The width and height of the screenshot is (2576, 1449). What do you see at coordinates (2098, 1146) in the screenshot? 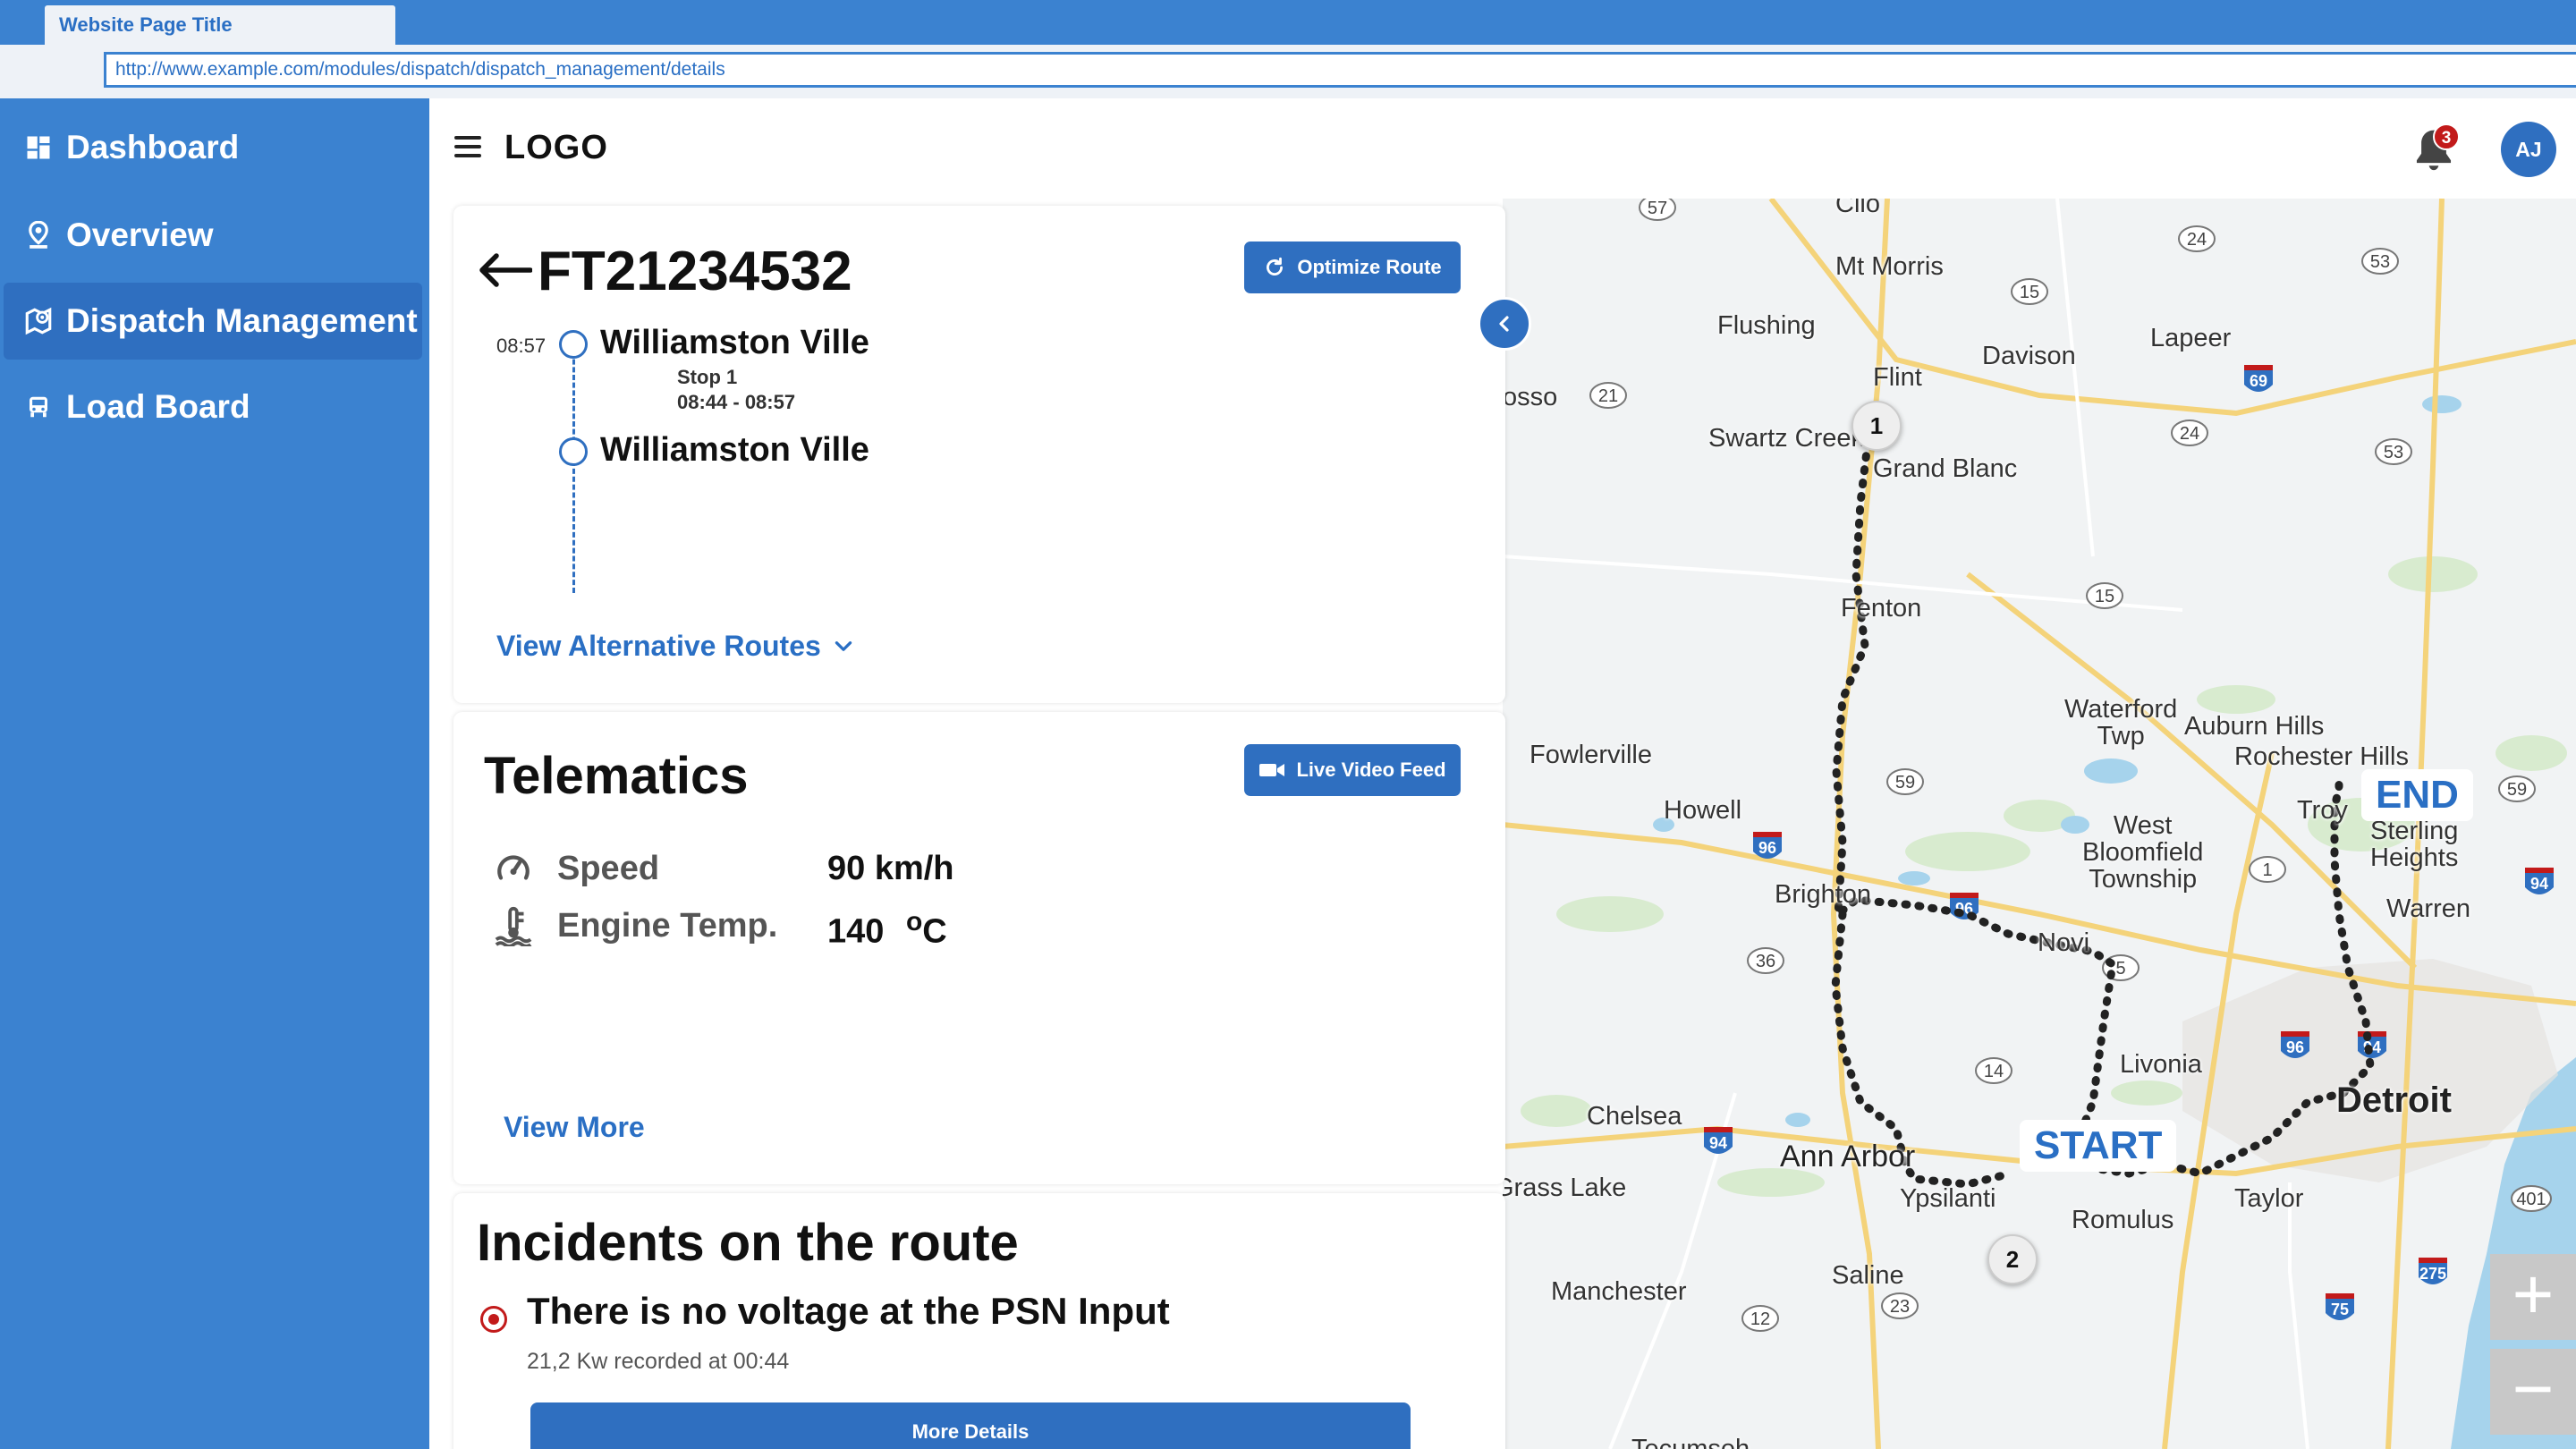
I see `start-marker-label: START` at bounding box center [2098, 1146].